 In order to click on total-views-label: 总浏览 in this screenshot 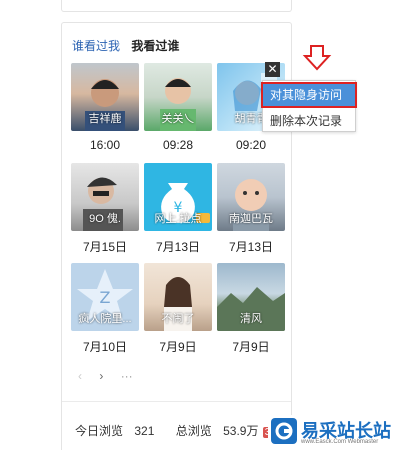, I will do `click(193, 431)`.